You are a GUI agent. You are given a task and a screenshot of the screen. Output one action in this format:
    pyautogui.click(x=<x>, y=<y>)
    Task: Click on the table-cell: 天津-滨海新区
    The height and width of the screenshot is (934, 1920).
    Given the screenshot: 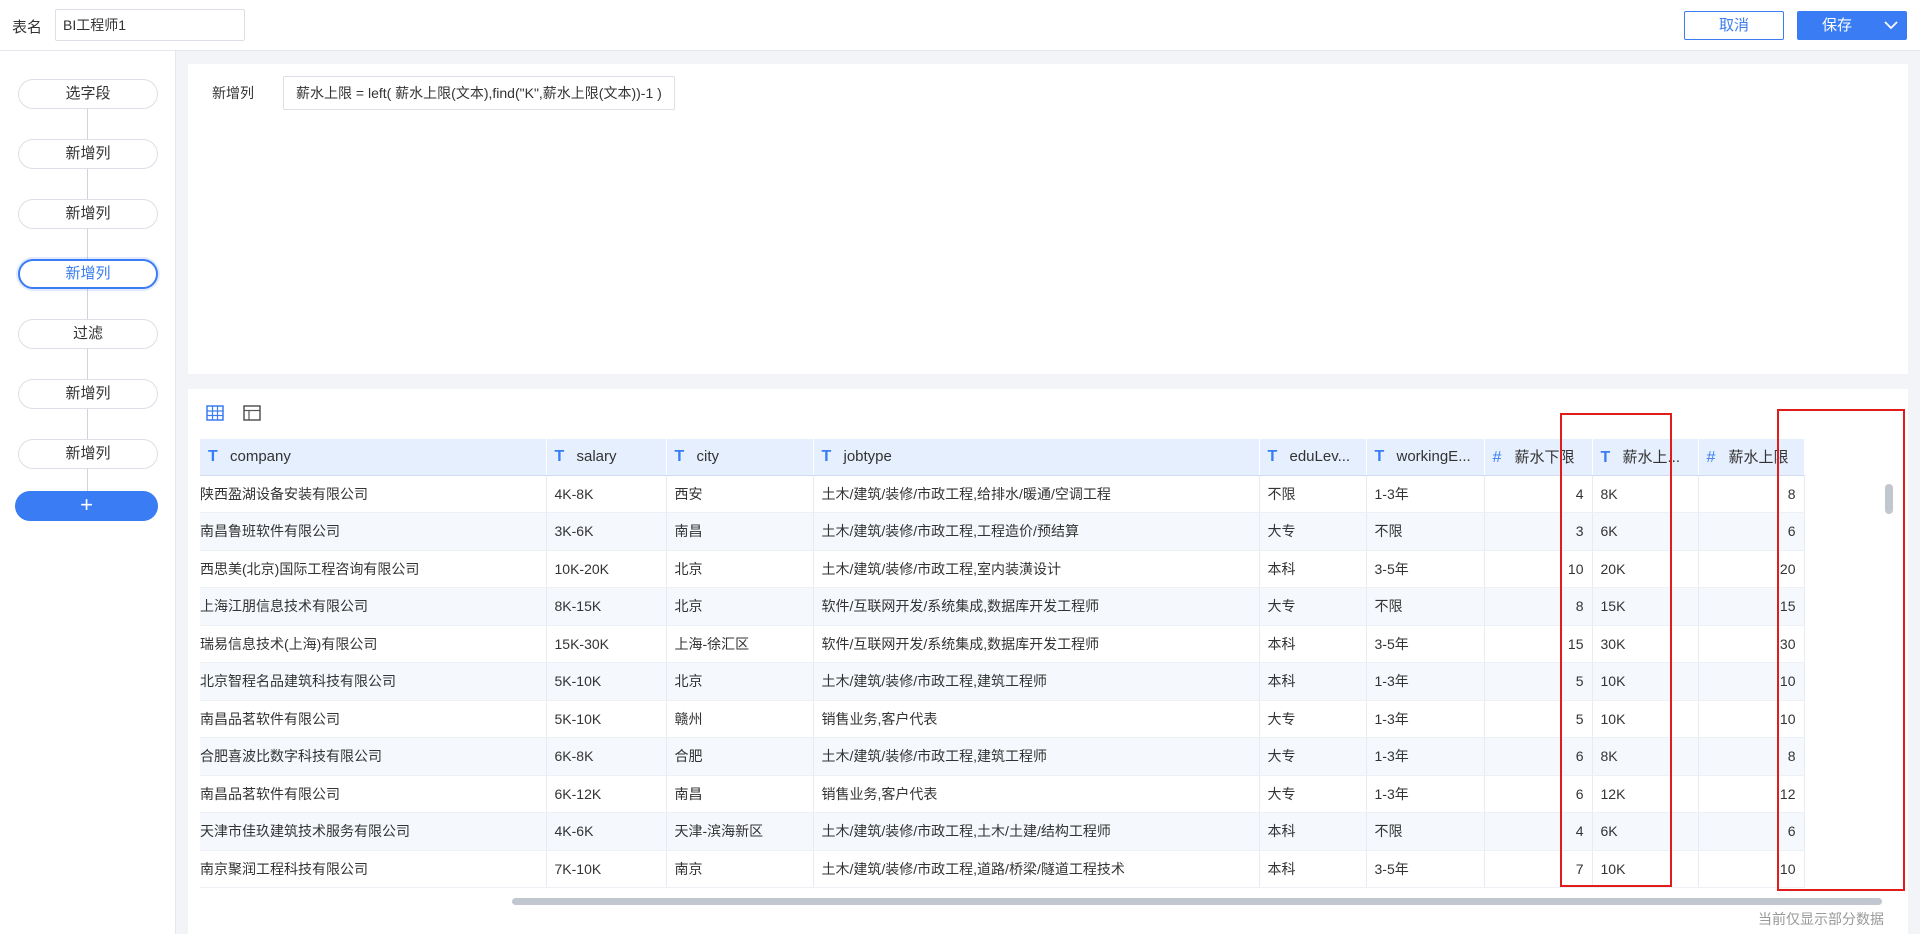 What is the action you would take?
    pyautogui.click(x=740, y=831)
    